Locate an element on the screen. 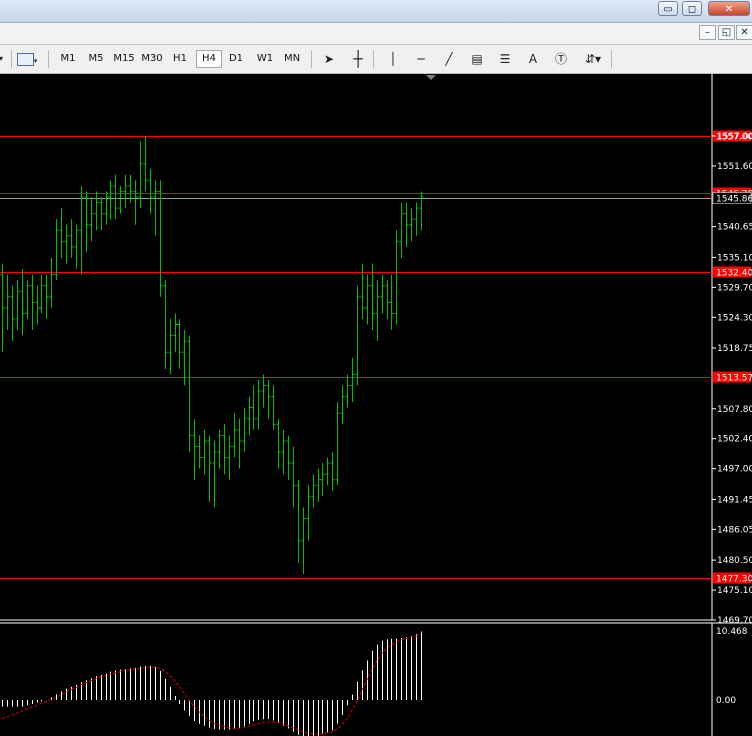  indicator-axis-label: 0.00 is located at coordinates (726, 701).